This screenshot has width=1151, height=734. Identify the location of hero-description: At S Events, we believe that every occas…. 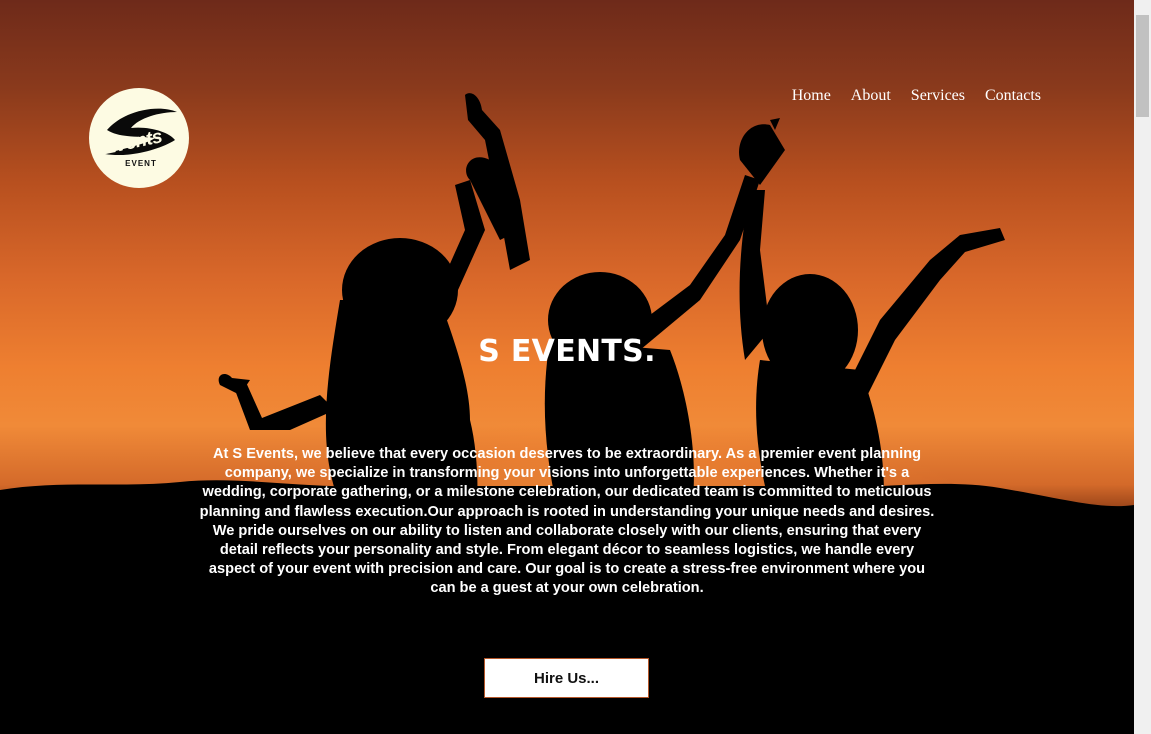
(567, 521).